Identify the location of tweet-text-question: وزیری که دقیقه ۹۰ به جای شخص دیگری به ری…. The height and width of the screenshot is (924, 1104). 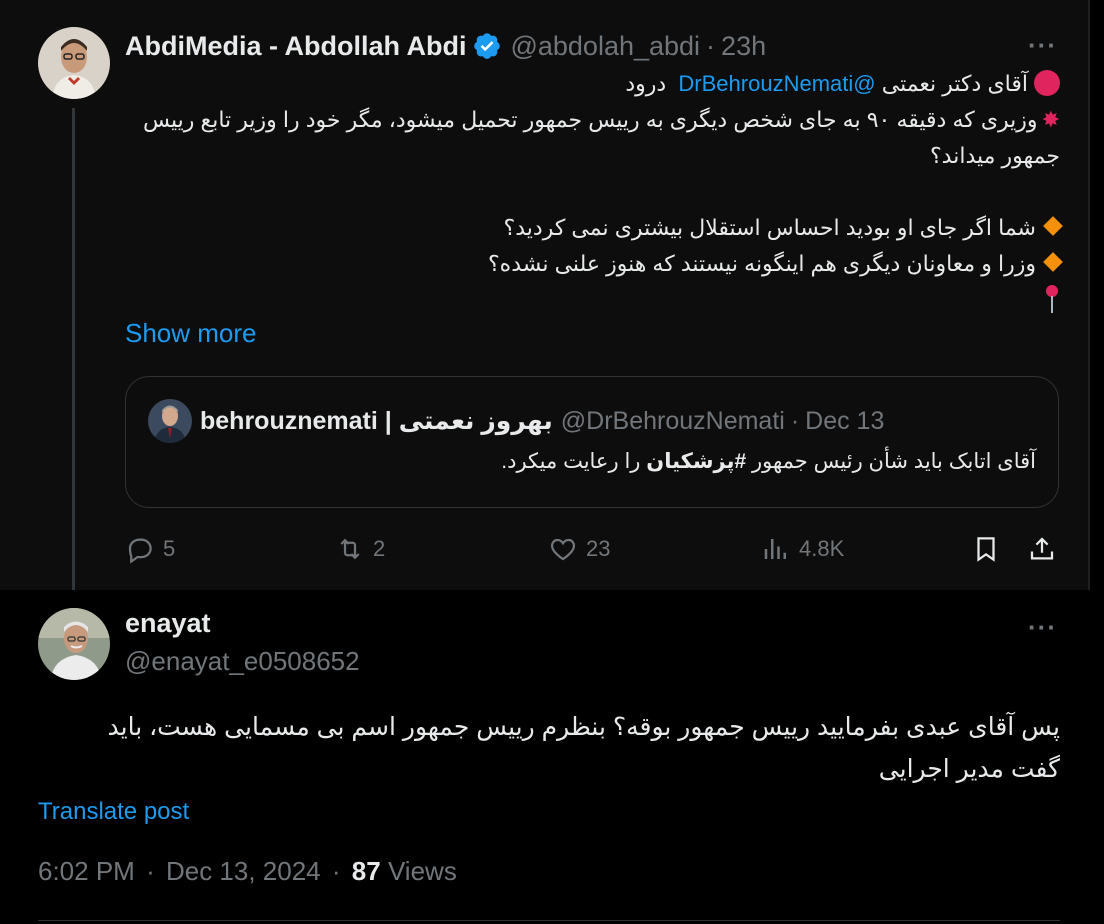
(601, 137).